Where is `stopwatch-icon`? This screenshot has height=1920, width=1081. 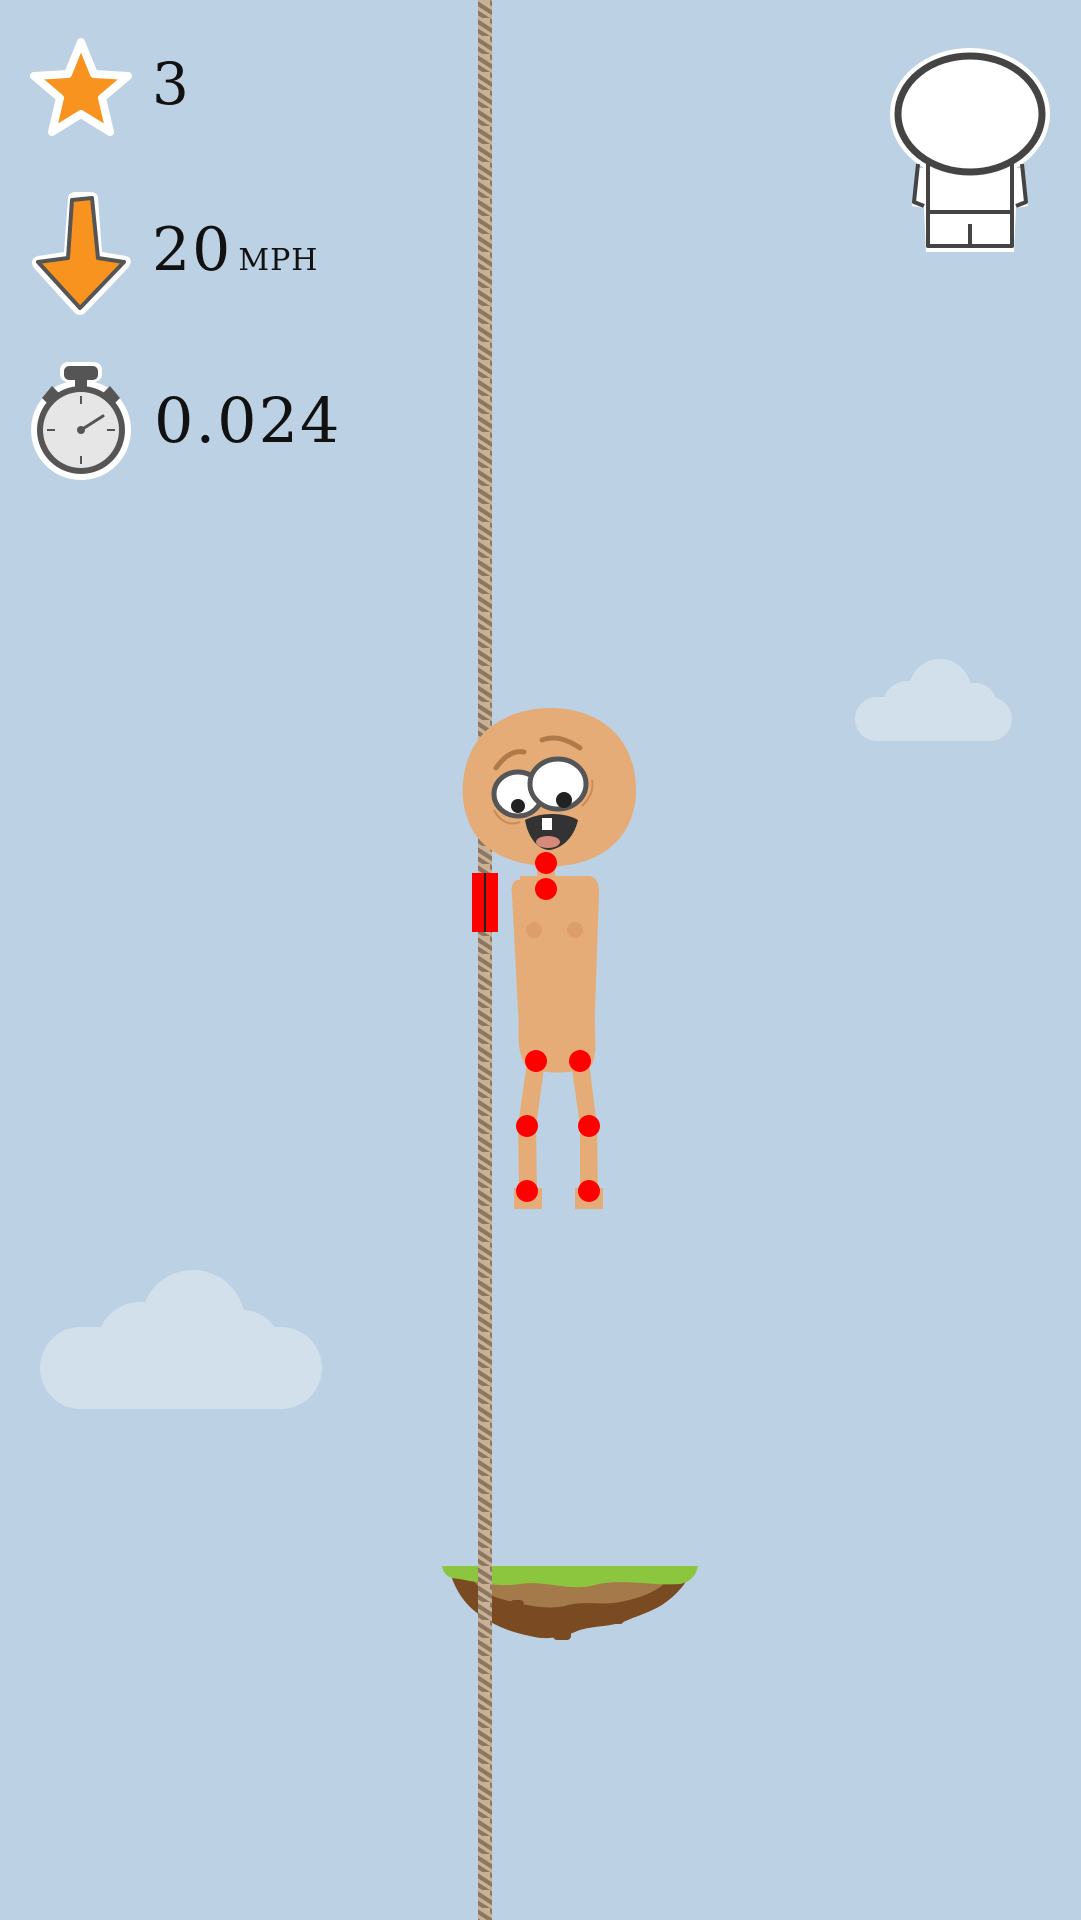 stopwatch-icon is located at coordinates (81, 421).